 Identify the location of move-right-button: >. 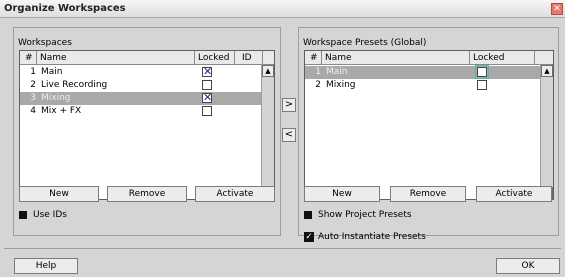
(289, 105).